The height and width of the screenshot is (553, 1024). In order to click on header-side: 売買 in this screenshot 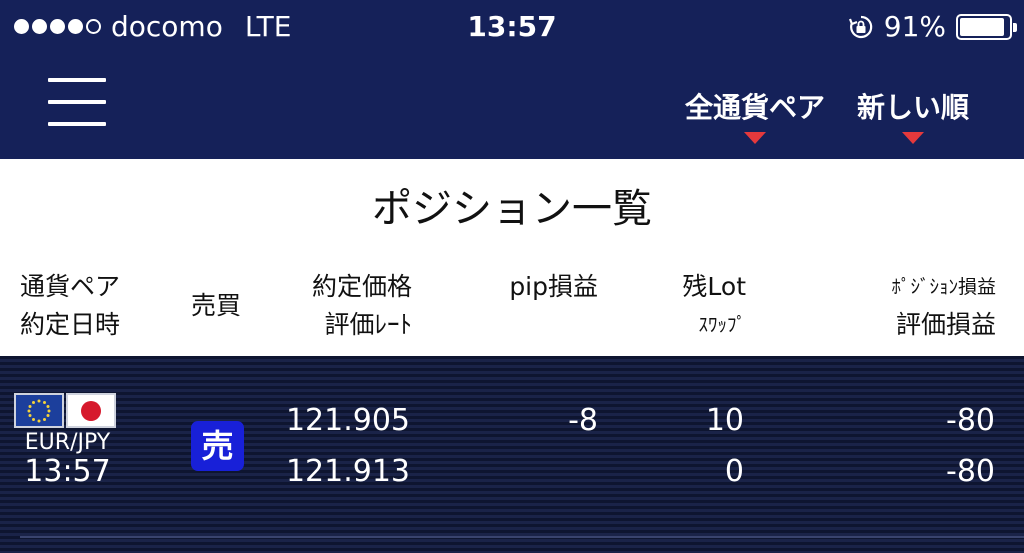, I will do `click(216, 305)`.